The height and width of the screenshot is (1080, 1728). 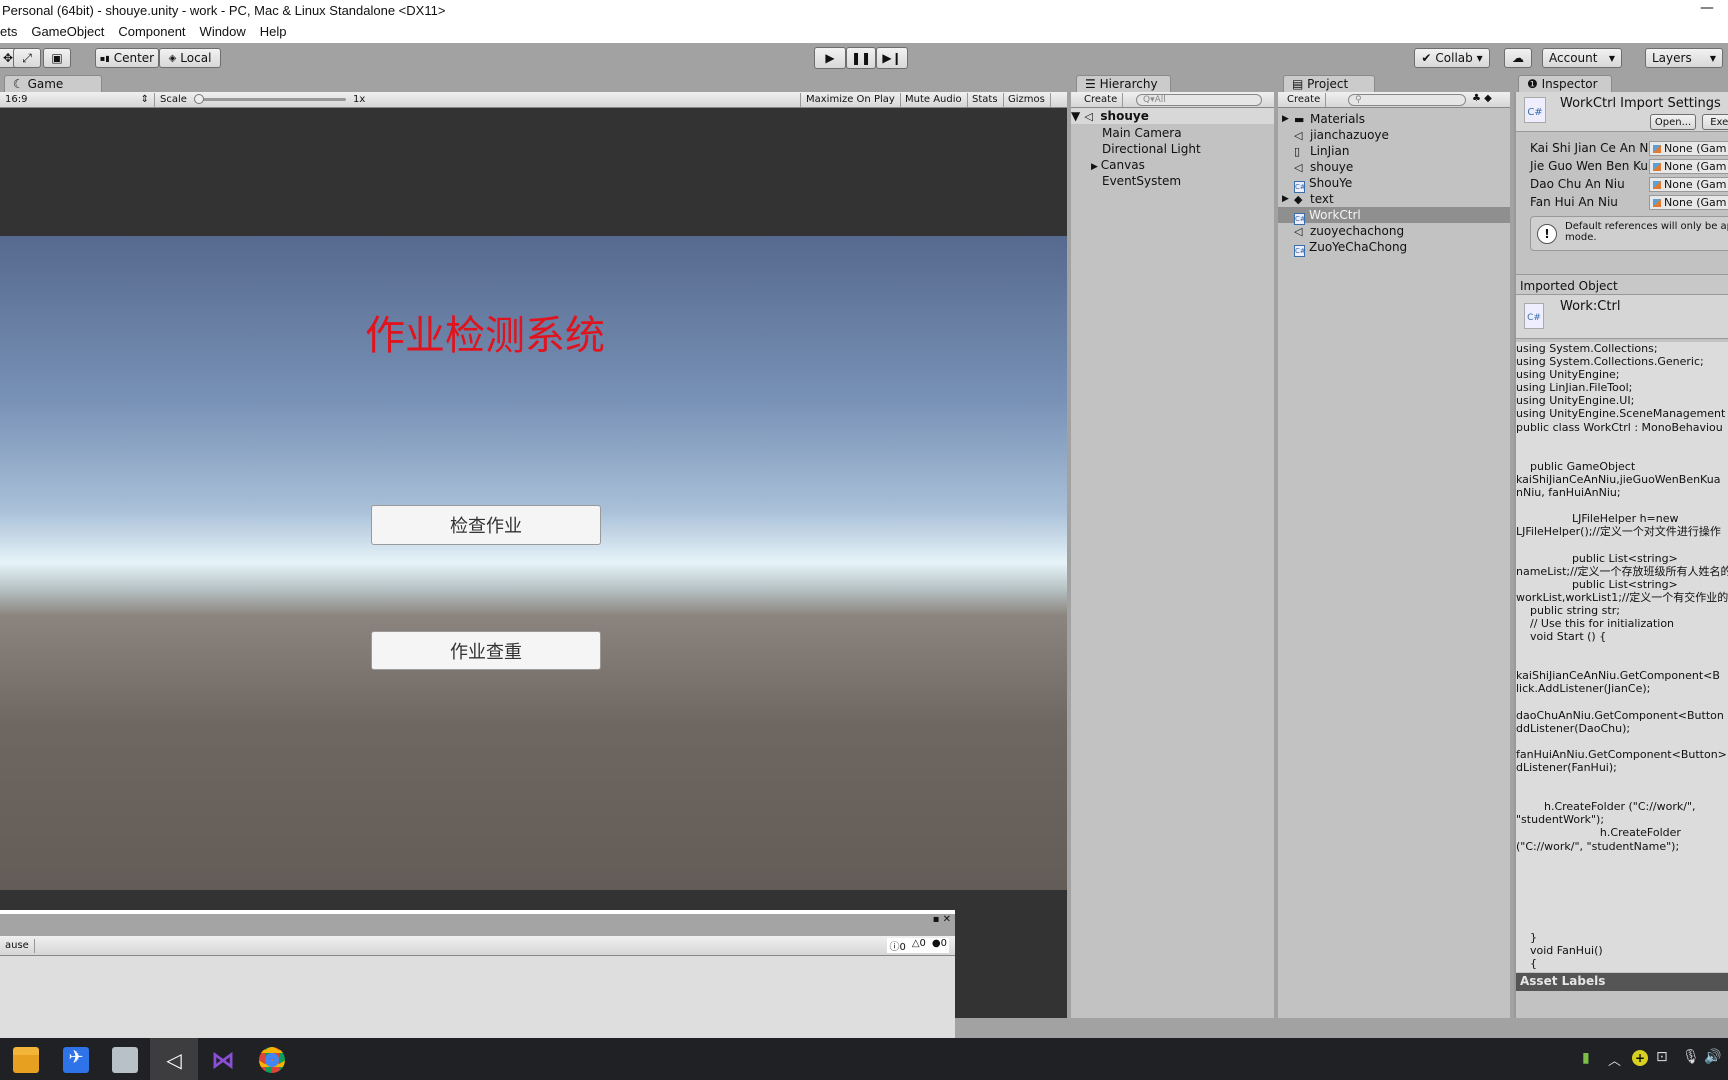 I want to click on play-icon: ▶, so click(x=830, y=58).